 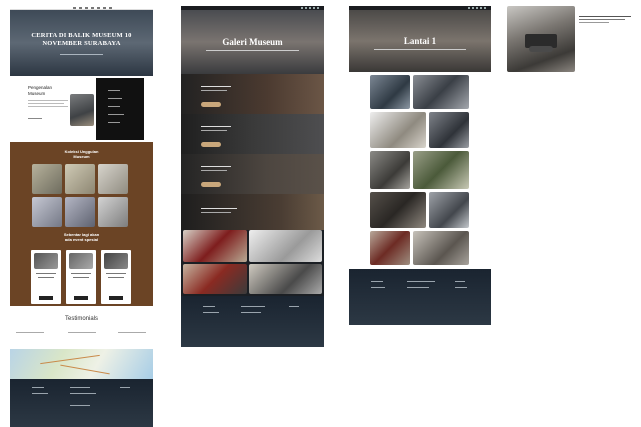 What do you see at coordinates (211, 104) in the screenshot?
I see `gallery-row-1-button` at bounding box center [211, 104].